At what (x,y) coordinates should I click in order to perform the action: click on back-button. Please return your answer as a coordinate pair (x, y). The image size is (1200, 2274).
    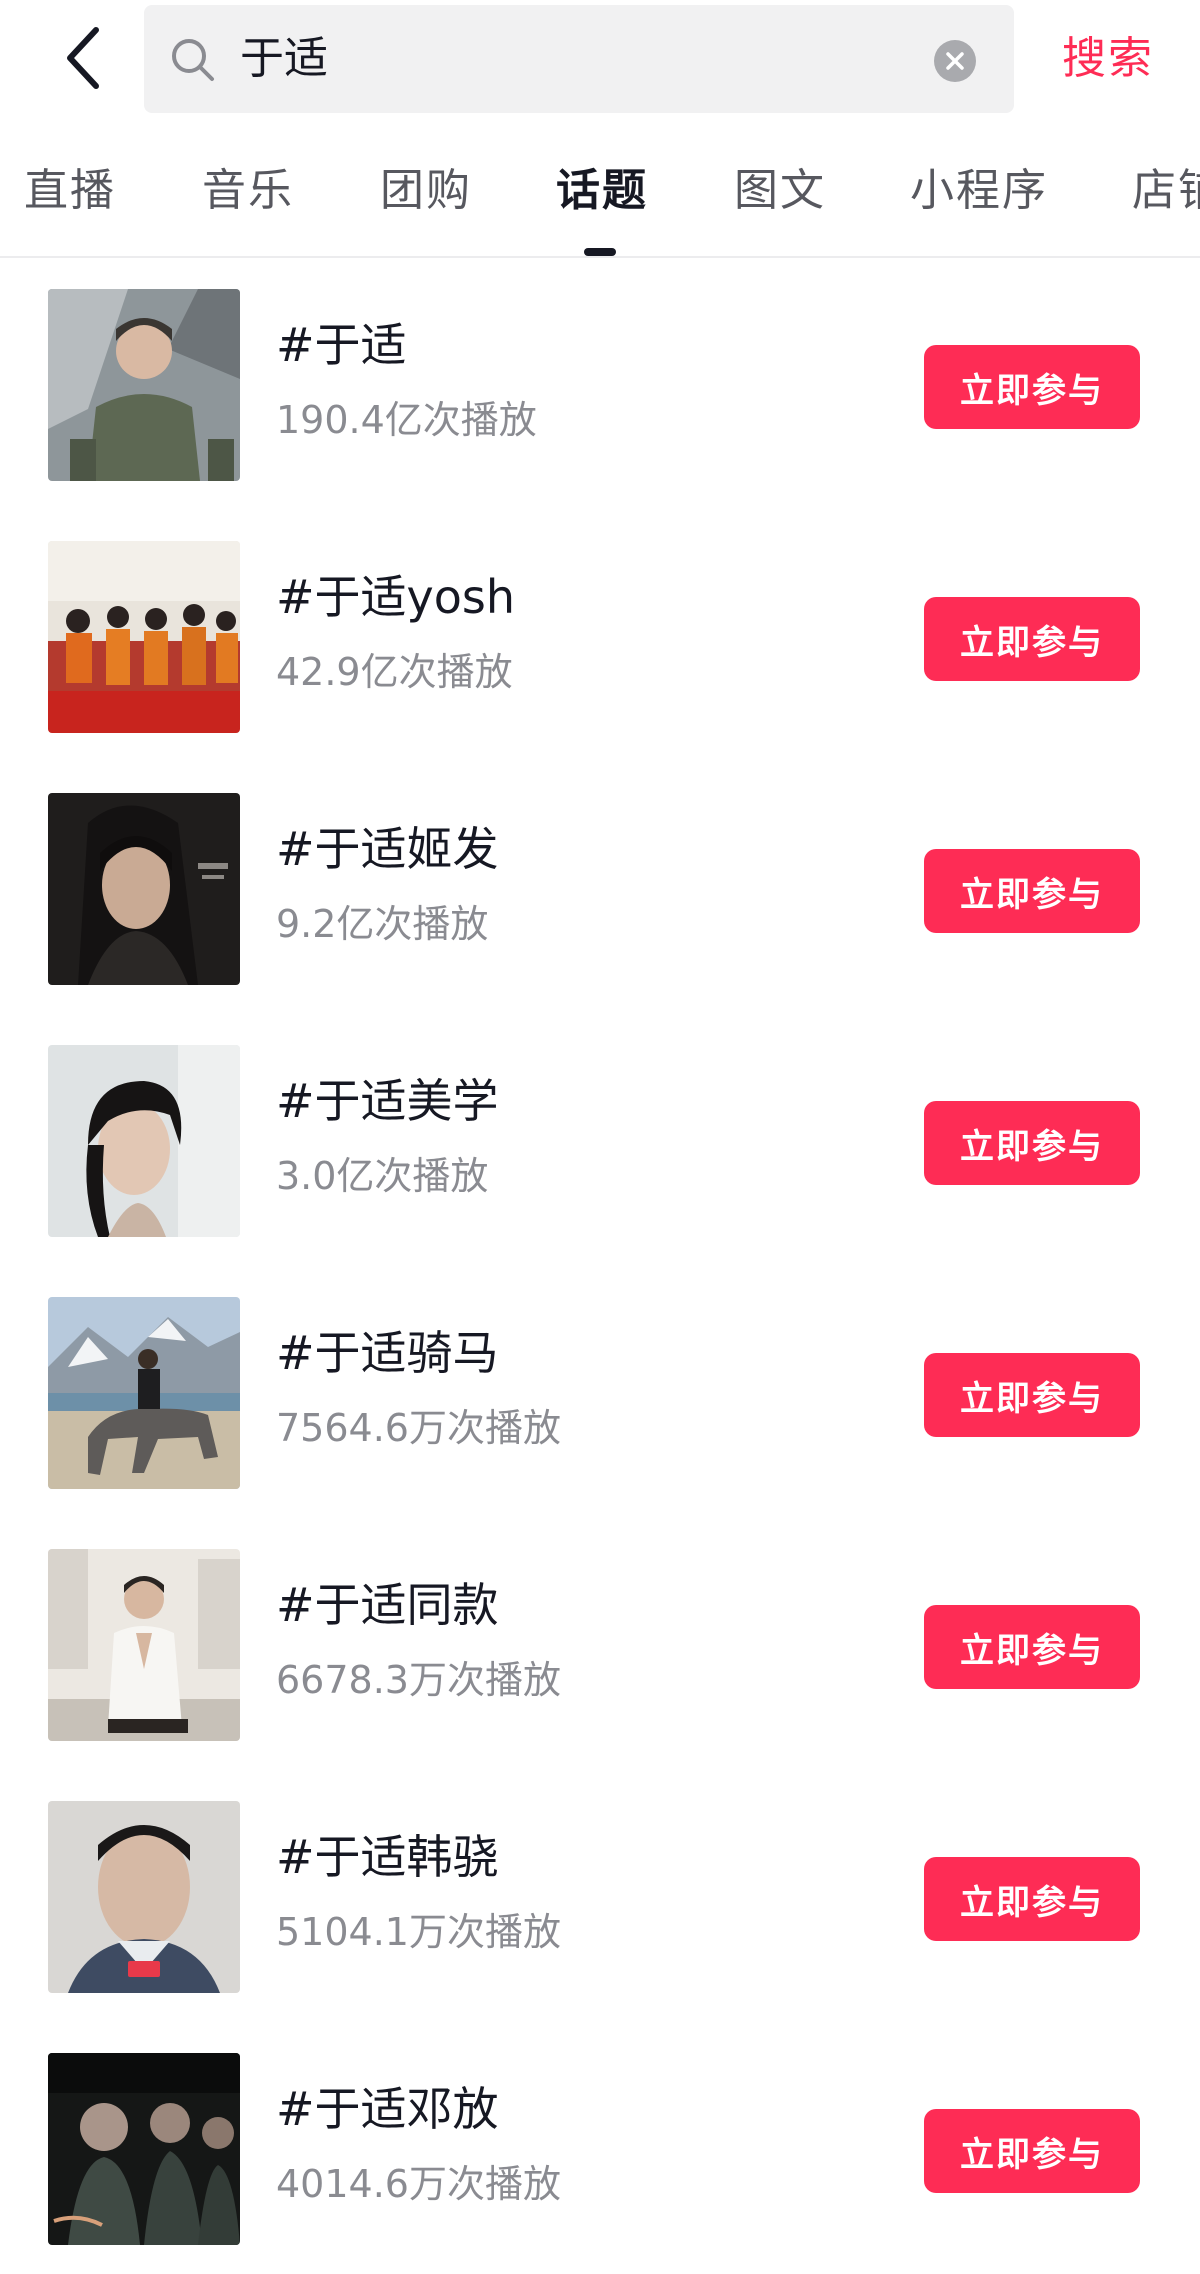
    Looking at the image, I should click on (82, 58).